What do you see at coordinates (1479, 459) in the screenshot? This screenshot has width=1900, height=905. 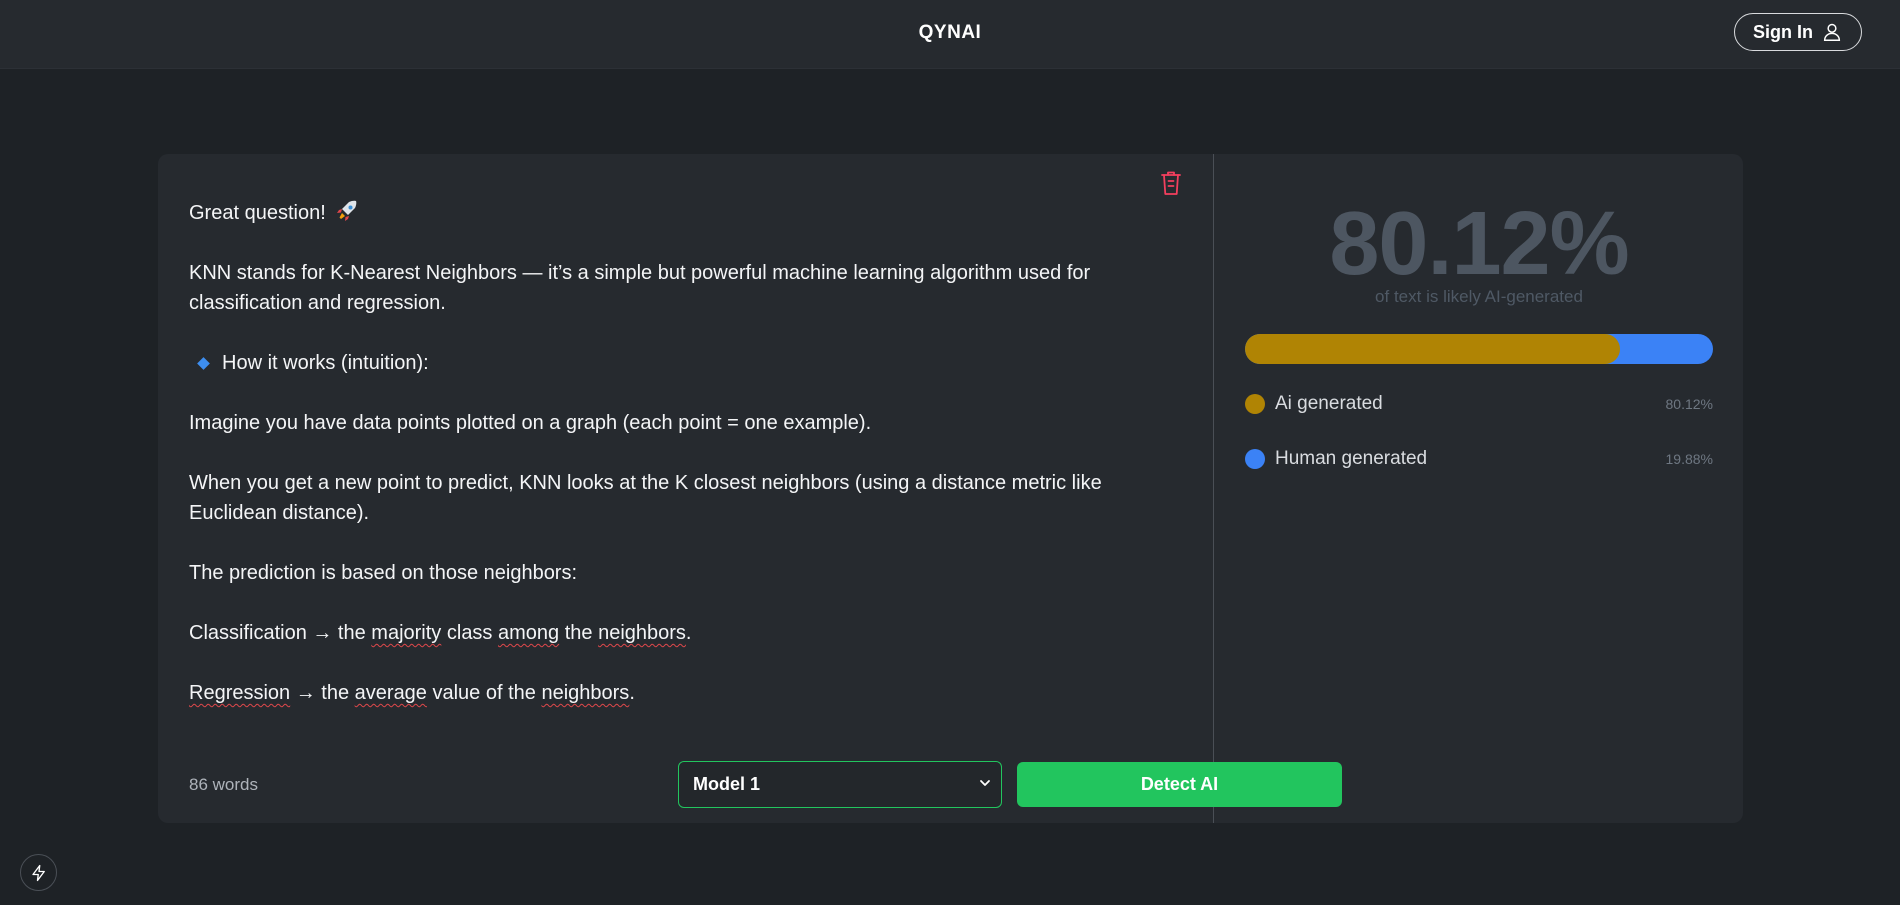 I see `legend-human: Human generated 19.88%` at bounding box center [1479, 459].